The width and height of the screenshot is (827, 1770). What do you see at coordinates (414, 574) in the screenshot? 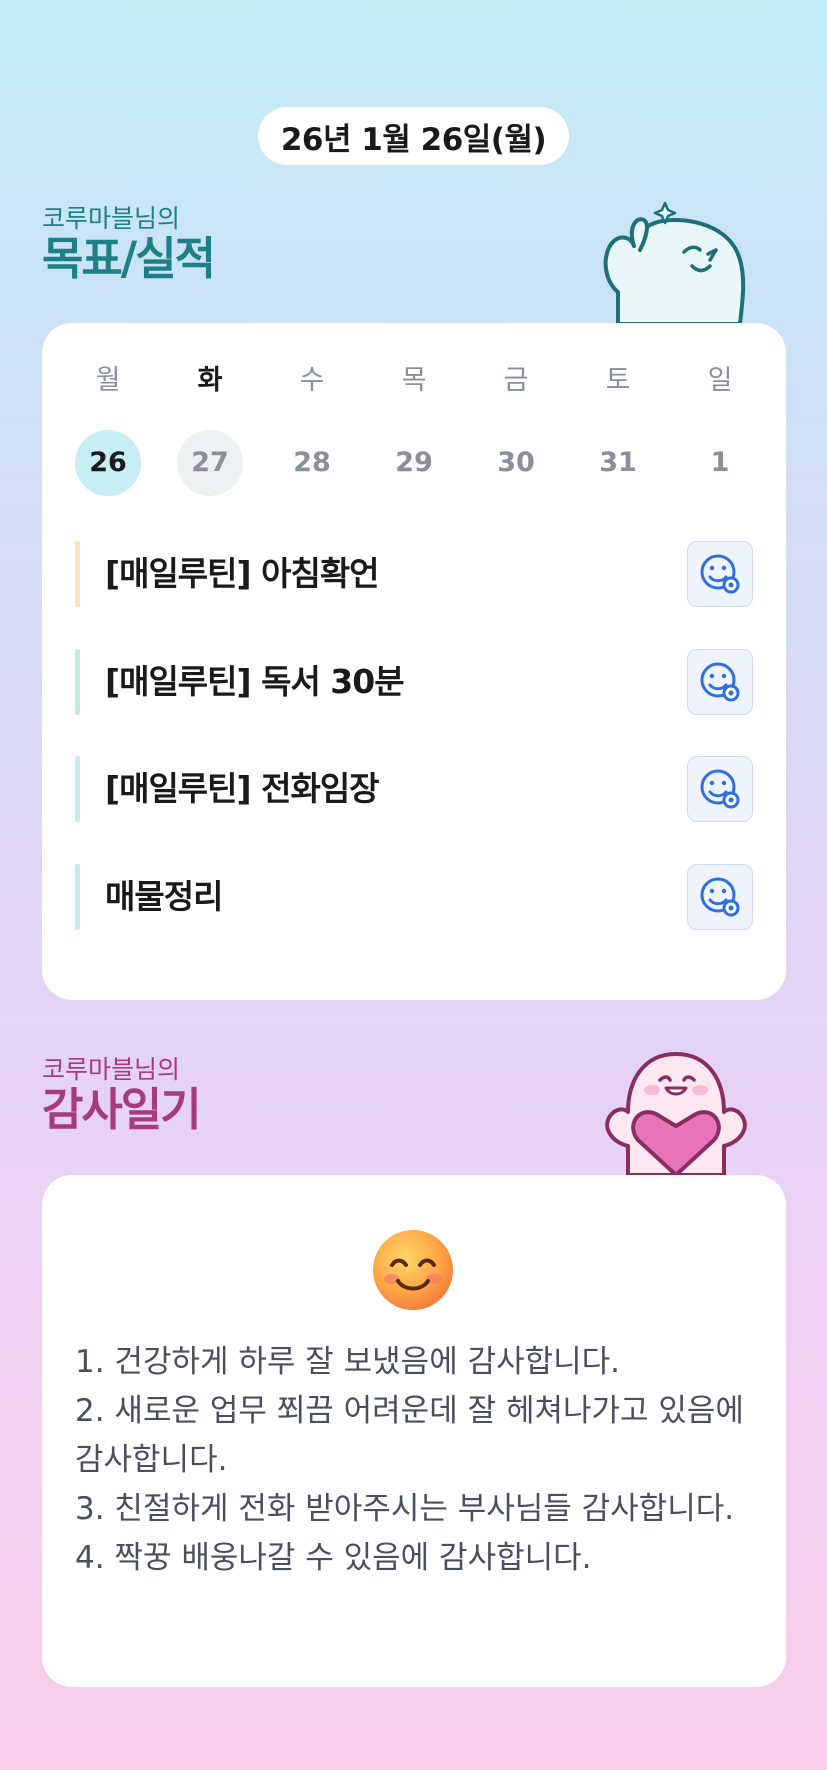
I see `goal-item: [매일루틴] 아침확언` at bounding box center [414, 574].